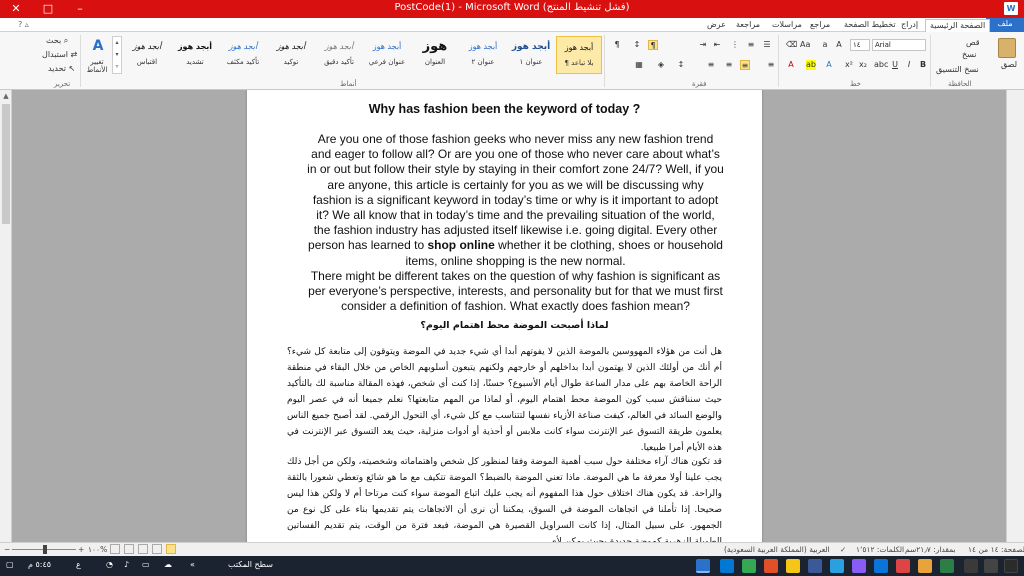 The width and height of the screenshot is (1024, 576). I want to click on change-case-icon: Aa, so click(805, 45).